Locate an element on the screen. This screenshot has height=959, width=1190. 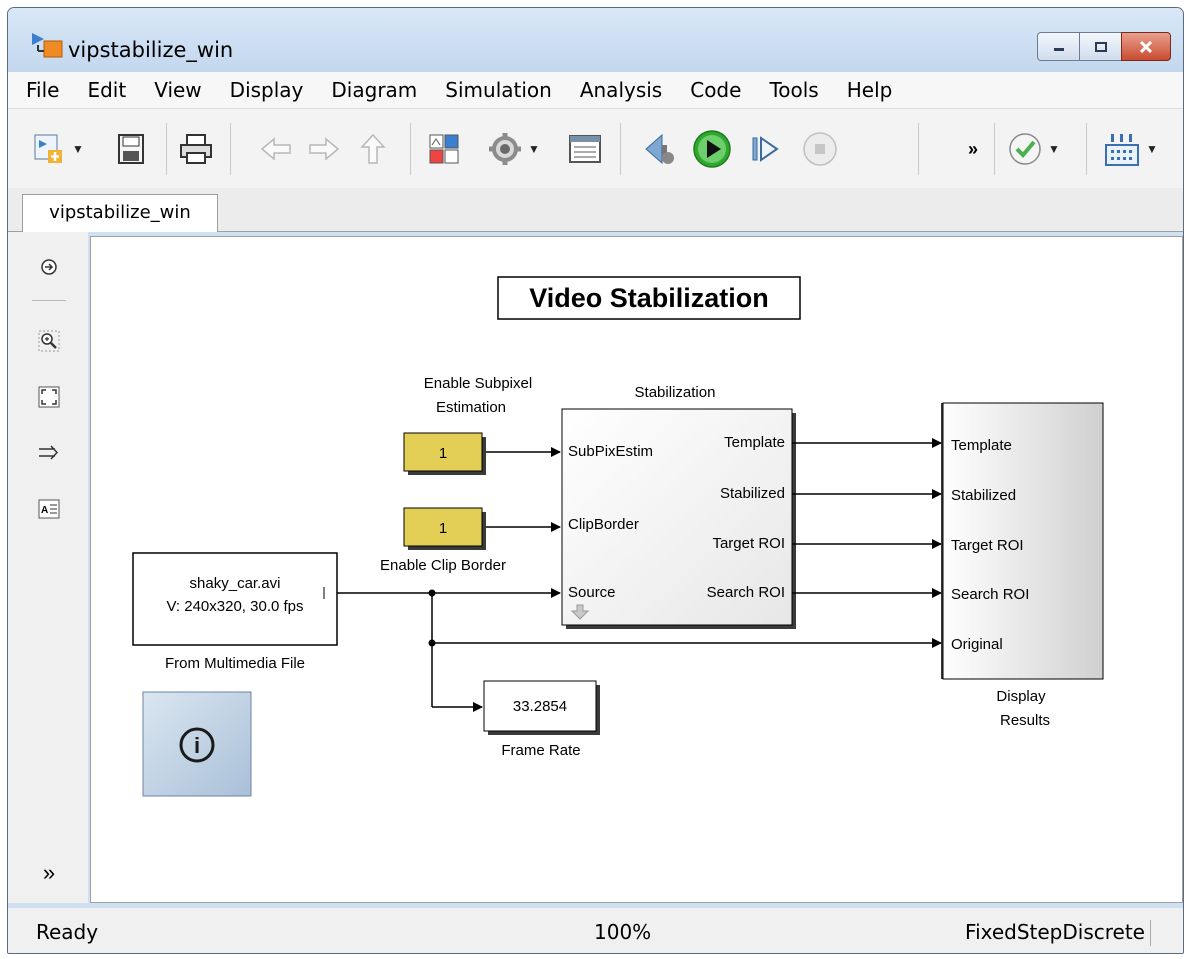
subpixel-constant-value: 1 is located at coordinates (443, 453).